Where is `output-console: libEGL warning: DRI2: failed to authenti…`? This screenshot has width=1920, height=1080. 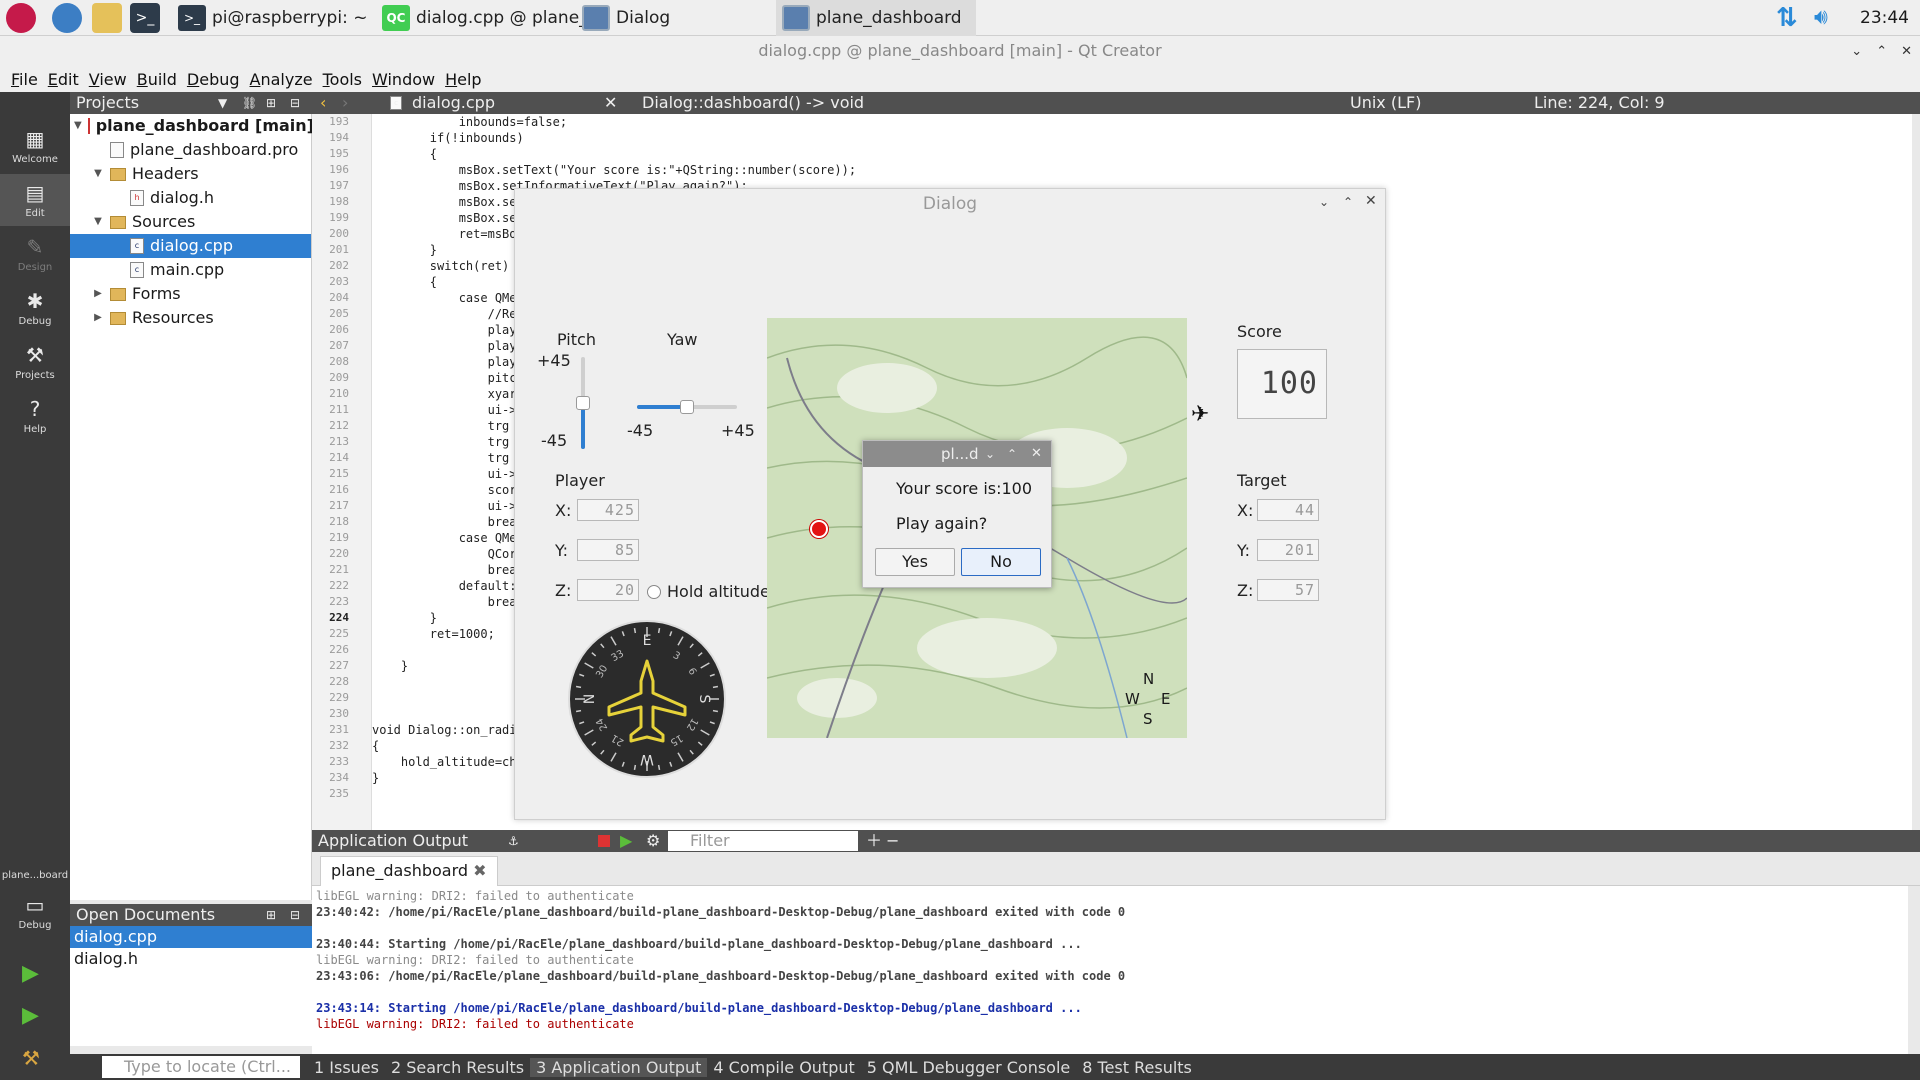 output-console: libEGL warning: DRI2: failed to authenti… is located at coordinates (1110, 970).